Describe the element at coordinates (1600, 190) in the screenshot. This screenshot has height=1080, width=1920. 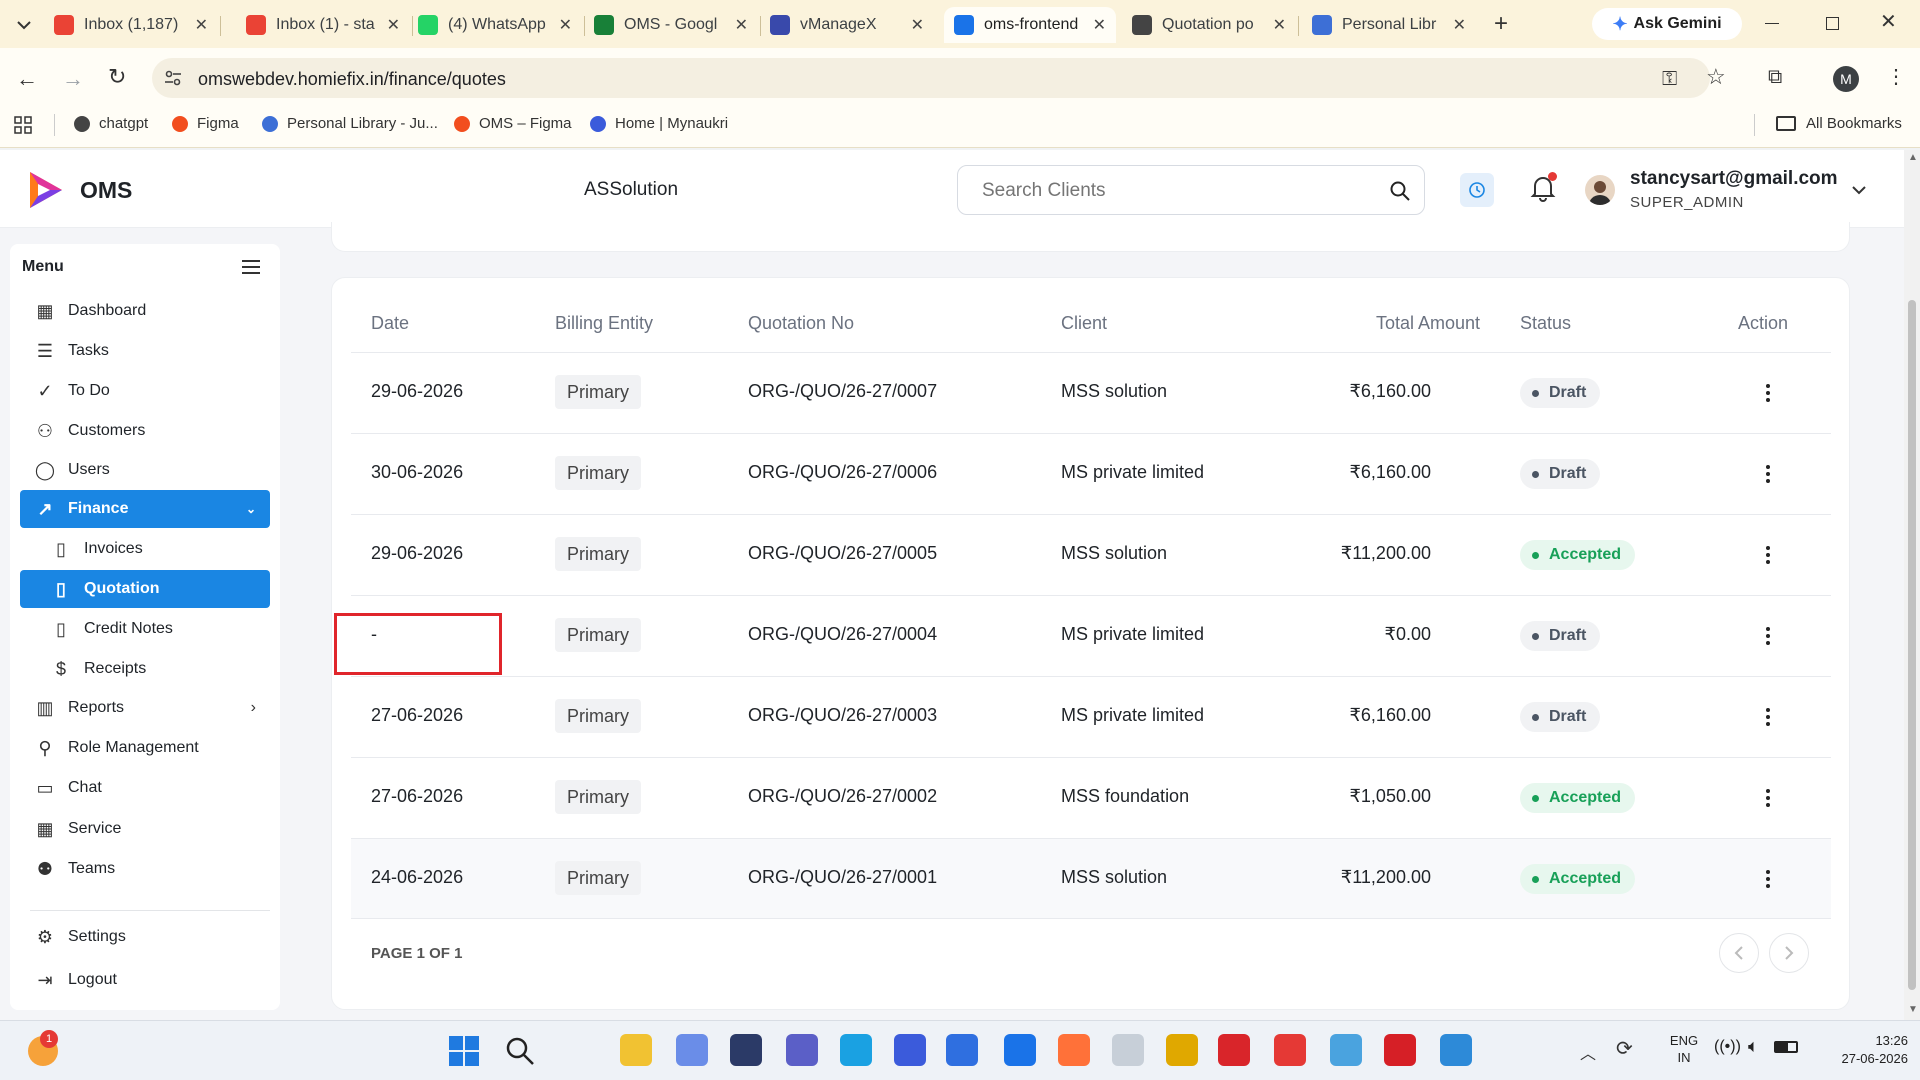
I see `user-avatar` at that location.